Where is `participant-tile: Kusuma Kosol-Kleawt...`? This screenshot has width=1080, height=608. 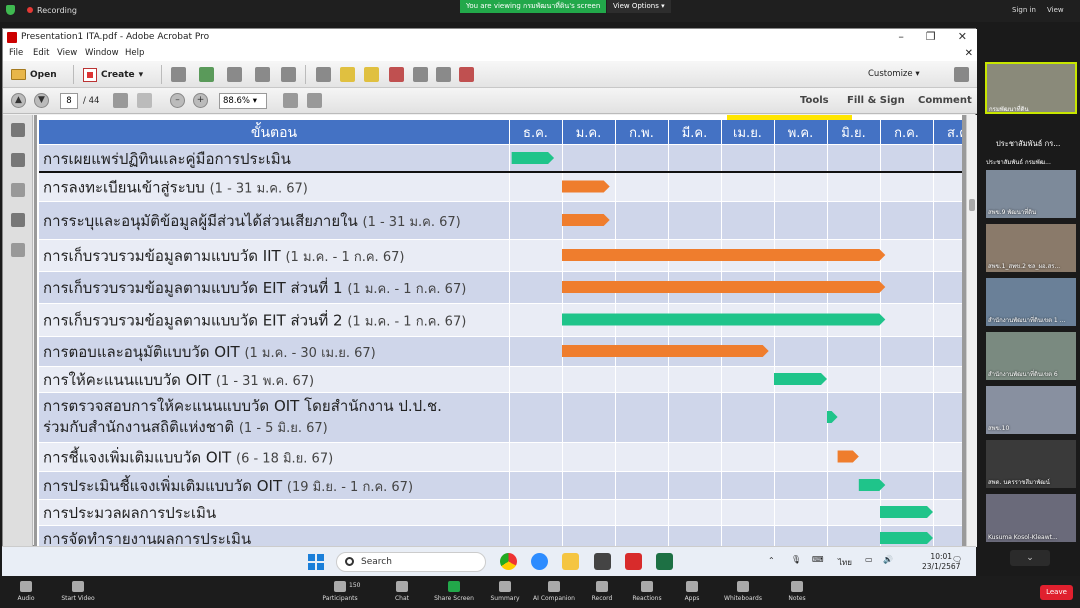
participant-tile: Kusuma Kosol-Kleawt... is located at coordinates (1031, 518).